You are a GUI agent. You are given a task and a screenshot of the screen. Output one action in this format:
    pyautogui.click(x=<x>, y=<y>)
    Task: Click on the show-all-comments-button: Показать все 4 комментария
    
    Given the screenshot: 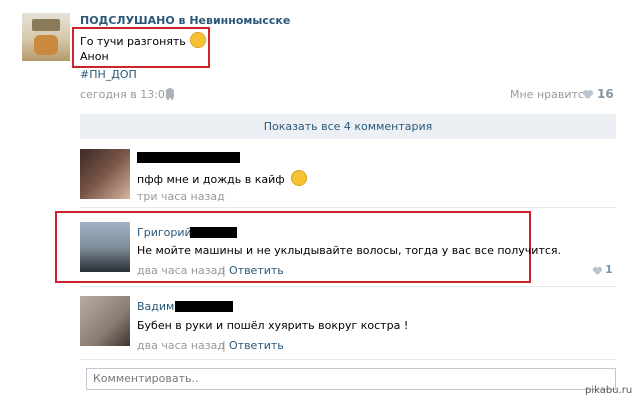 What is the action you would take?
    pyautogui.click(x=348, y=126)
    